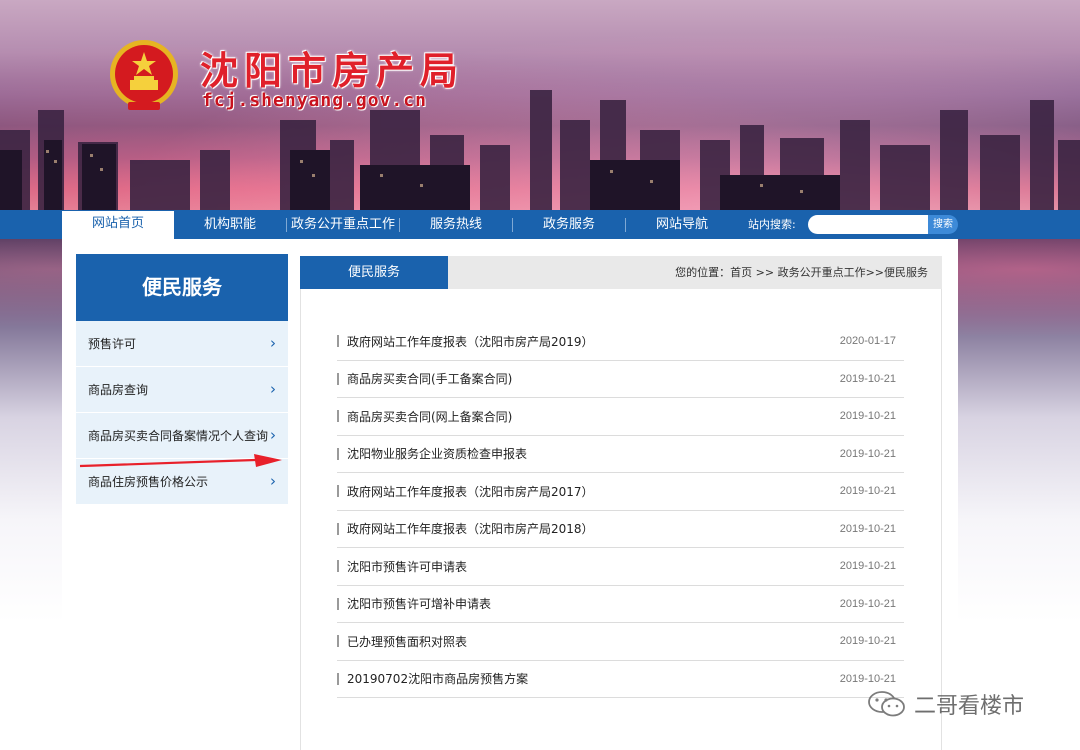  What do you see at coordinates (314, 100) in the screenshot?
I see `site-domain: fcj.shenyang.gov.cn` at bounding box center [314, 100].